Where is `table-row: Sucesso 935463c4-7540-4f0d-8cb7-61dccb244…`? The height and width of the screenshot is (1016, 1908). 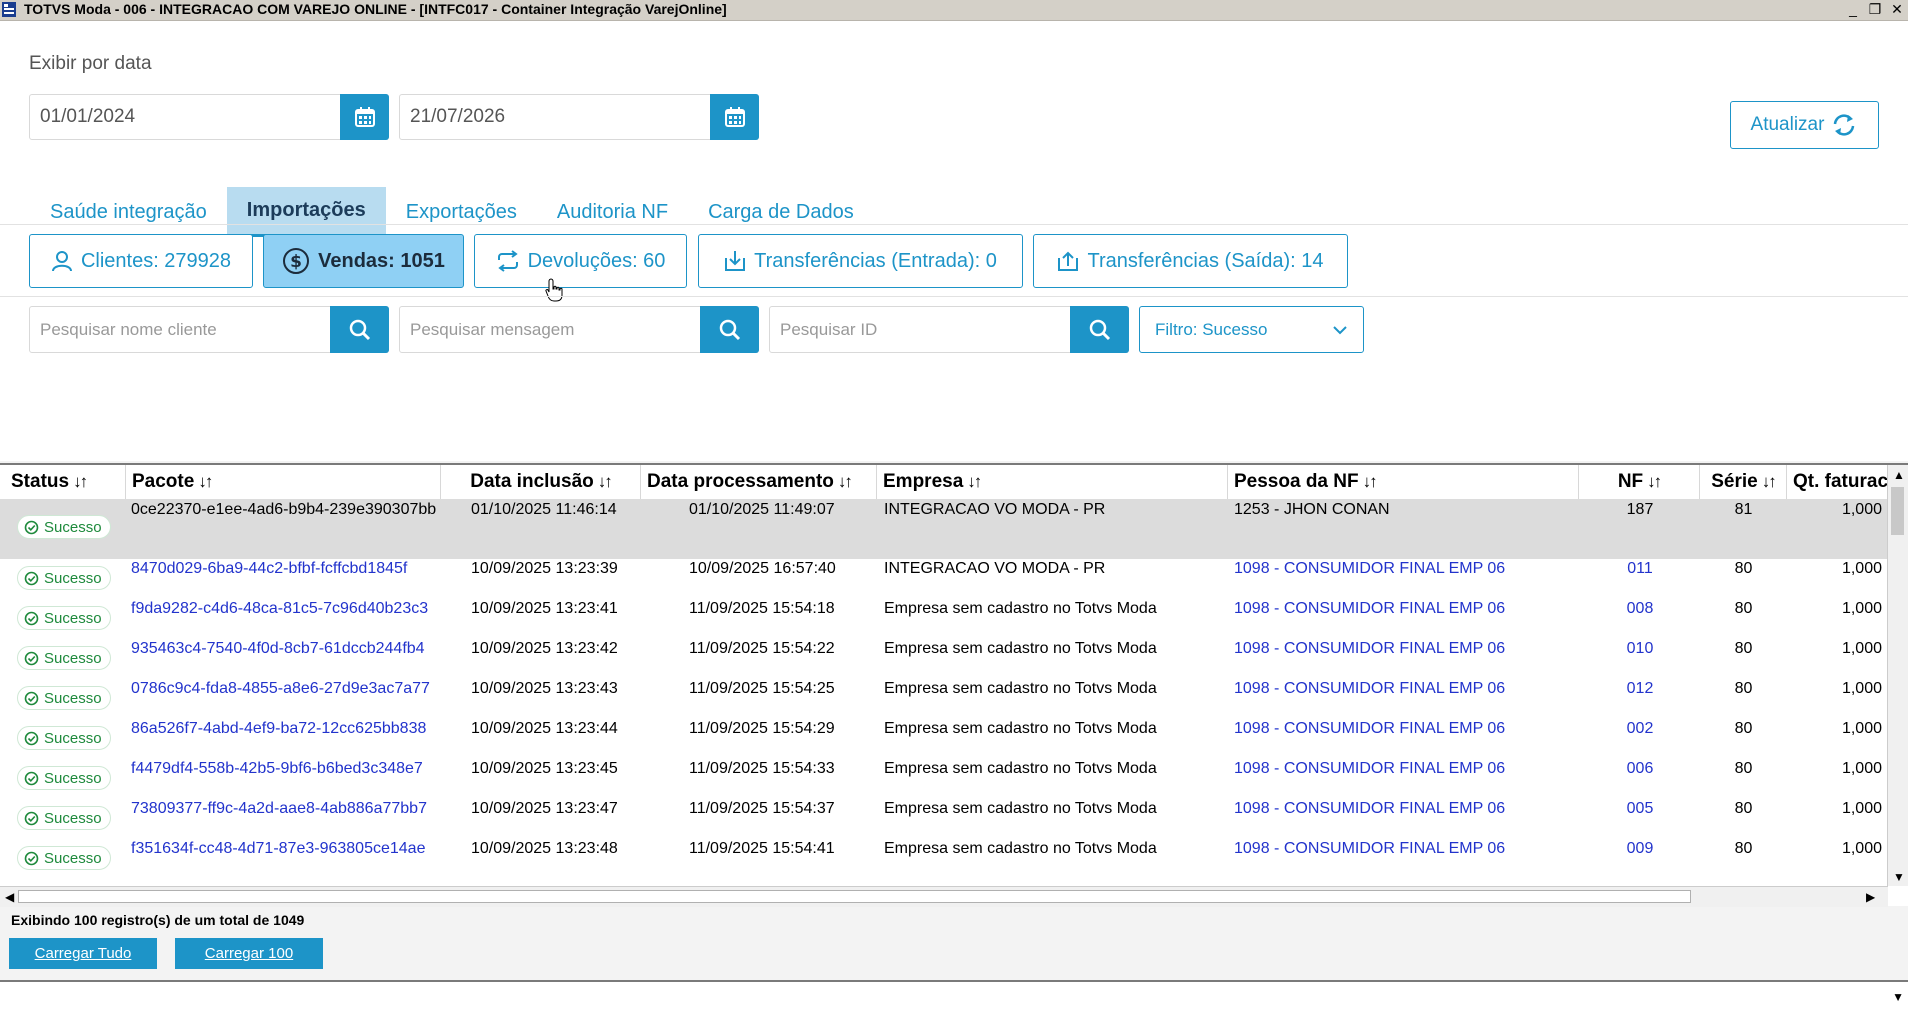
table-row: Sucesso 935463c4-7540-4f0d-8cb7-61dccb244… is located at coordinates (944, 659).